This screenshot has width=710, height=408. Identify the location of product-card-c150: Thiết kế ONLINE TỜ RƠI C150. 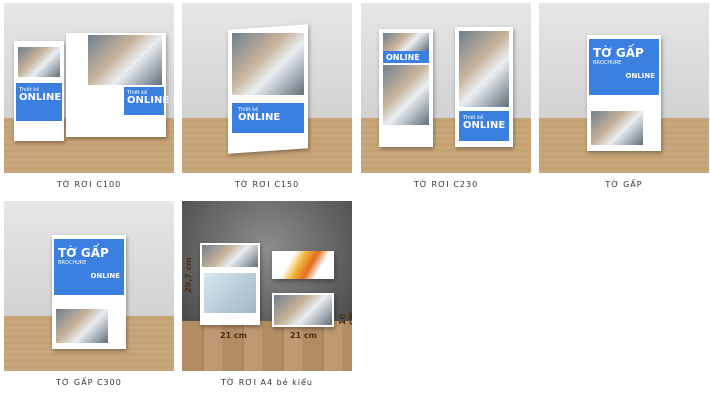
(267, 96).